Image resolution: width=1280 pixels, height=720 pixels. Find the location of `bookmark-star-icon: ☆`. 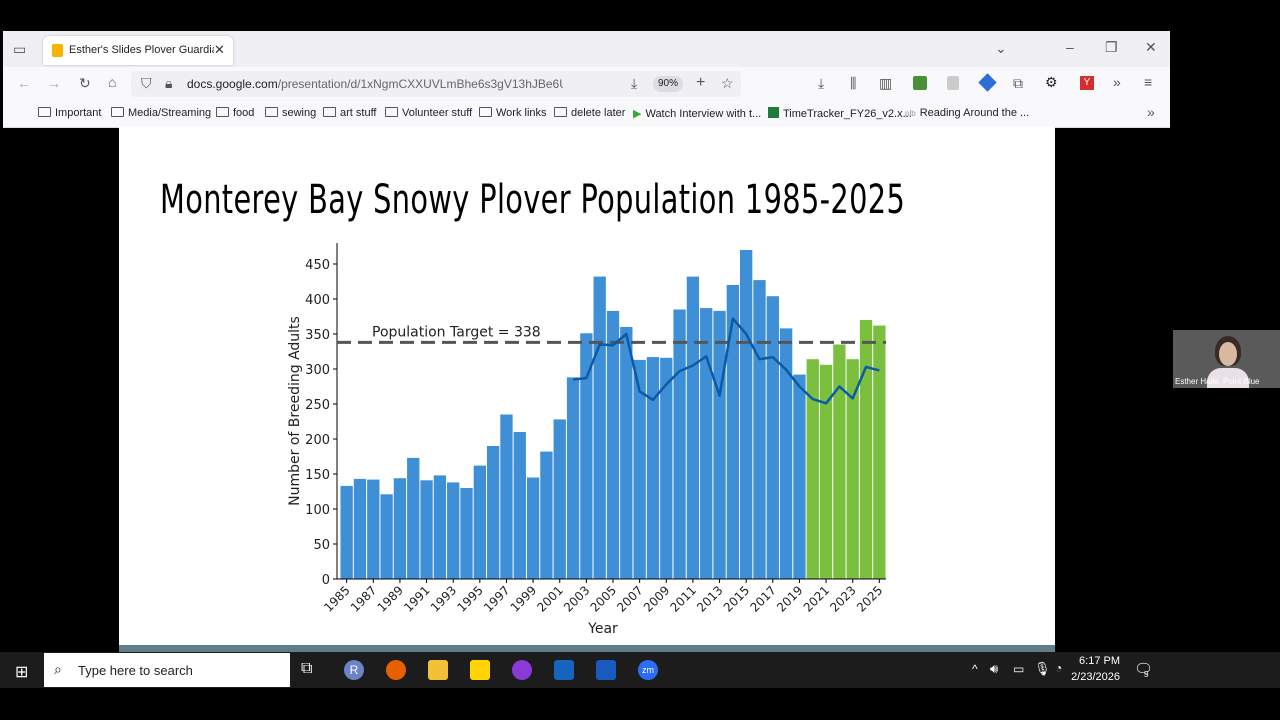

bookmark-star-icon: ☆ is located at coordinates (727, 83).